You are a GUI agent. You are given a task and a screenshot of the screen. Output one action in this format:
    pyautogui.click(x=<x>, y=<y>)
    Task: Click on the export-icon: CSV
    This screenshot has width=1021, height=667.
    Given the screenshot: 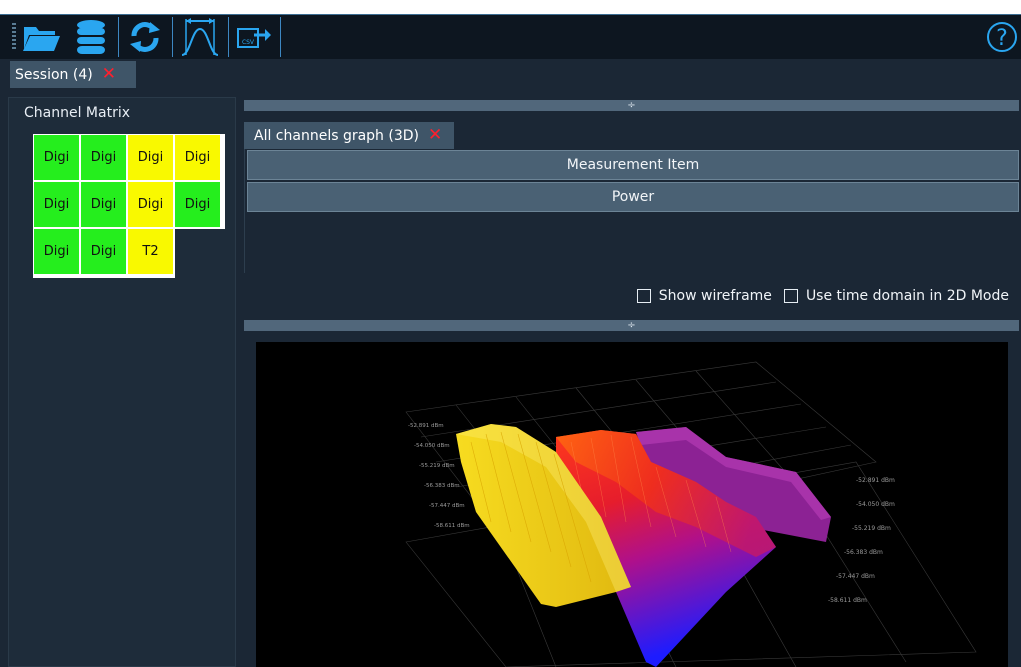 What is the action you would take?
    pyautogui.click(x=254, y=37)
    